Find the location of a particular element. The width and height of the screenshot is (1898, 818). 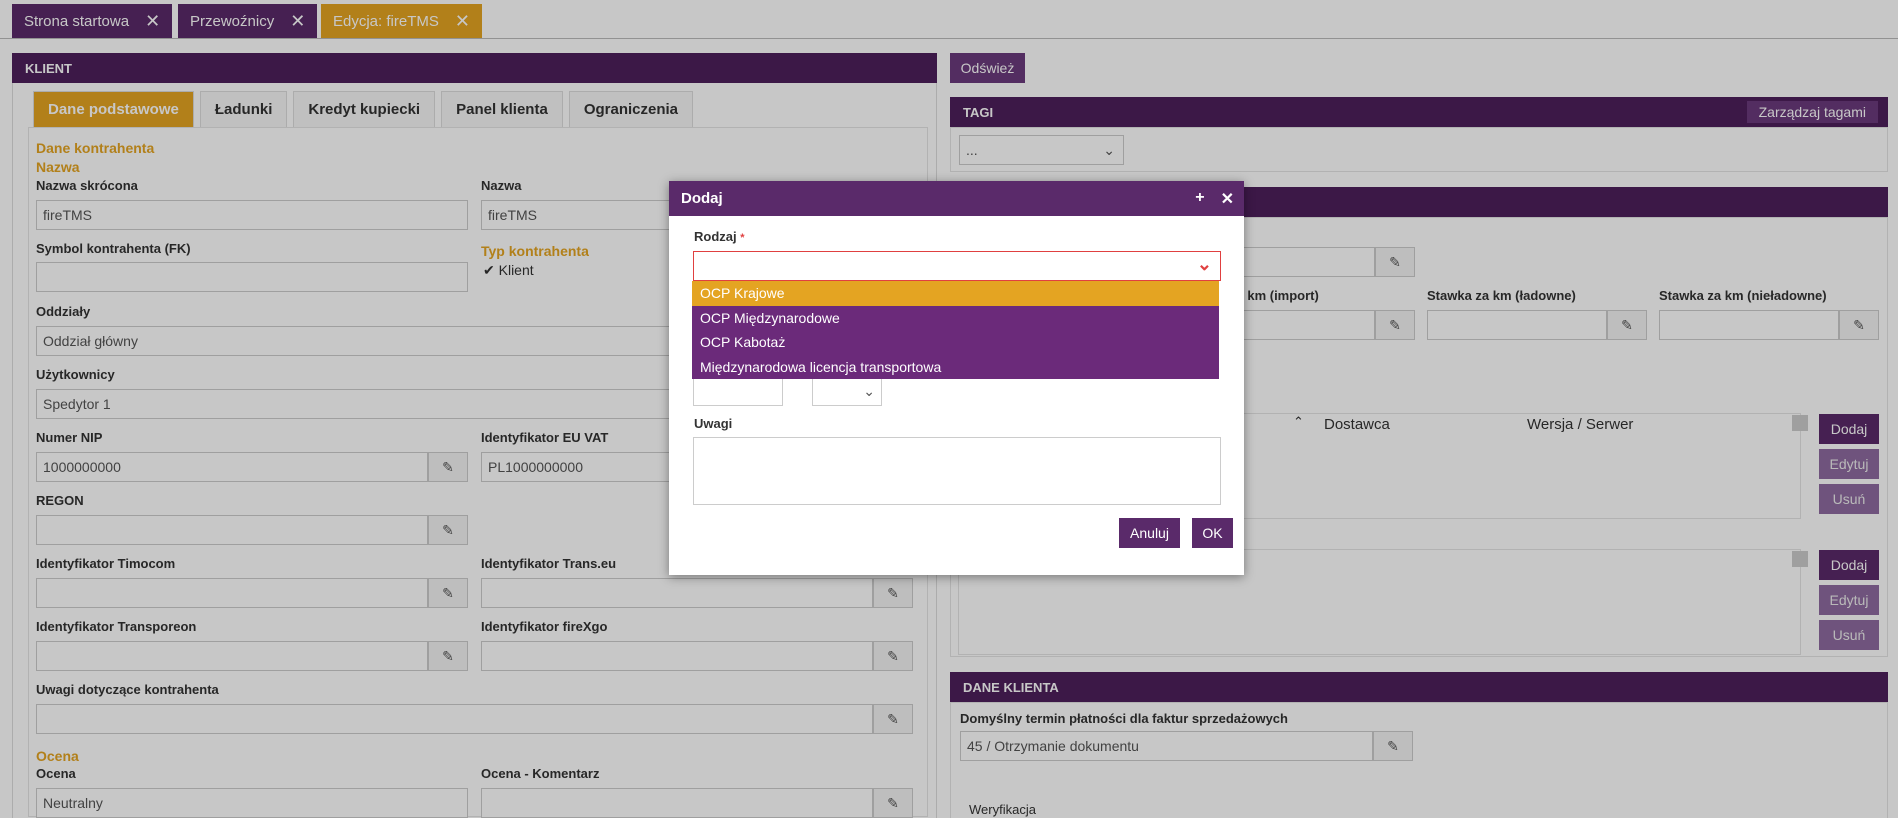

notes-label: Uwagi is located at coordinates (713, 423).